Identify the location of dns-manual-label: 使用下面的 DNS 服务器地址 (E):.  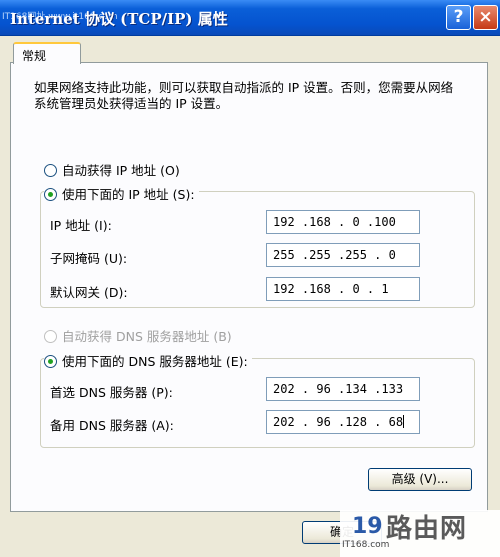
(155, 361).